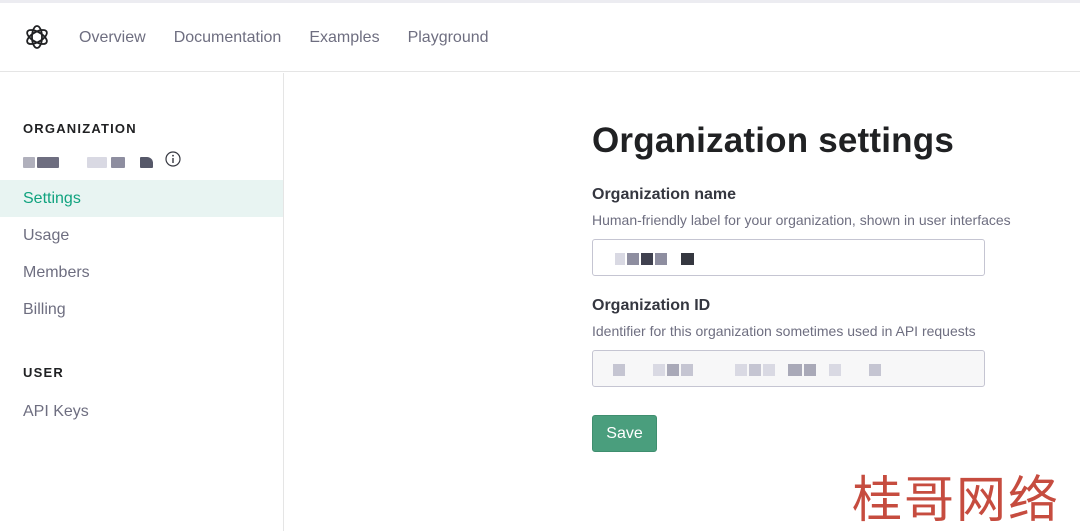  Describe the element at coordinates (43, 372) in the screenshot. I see `user-section-title: USER` at that location.